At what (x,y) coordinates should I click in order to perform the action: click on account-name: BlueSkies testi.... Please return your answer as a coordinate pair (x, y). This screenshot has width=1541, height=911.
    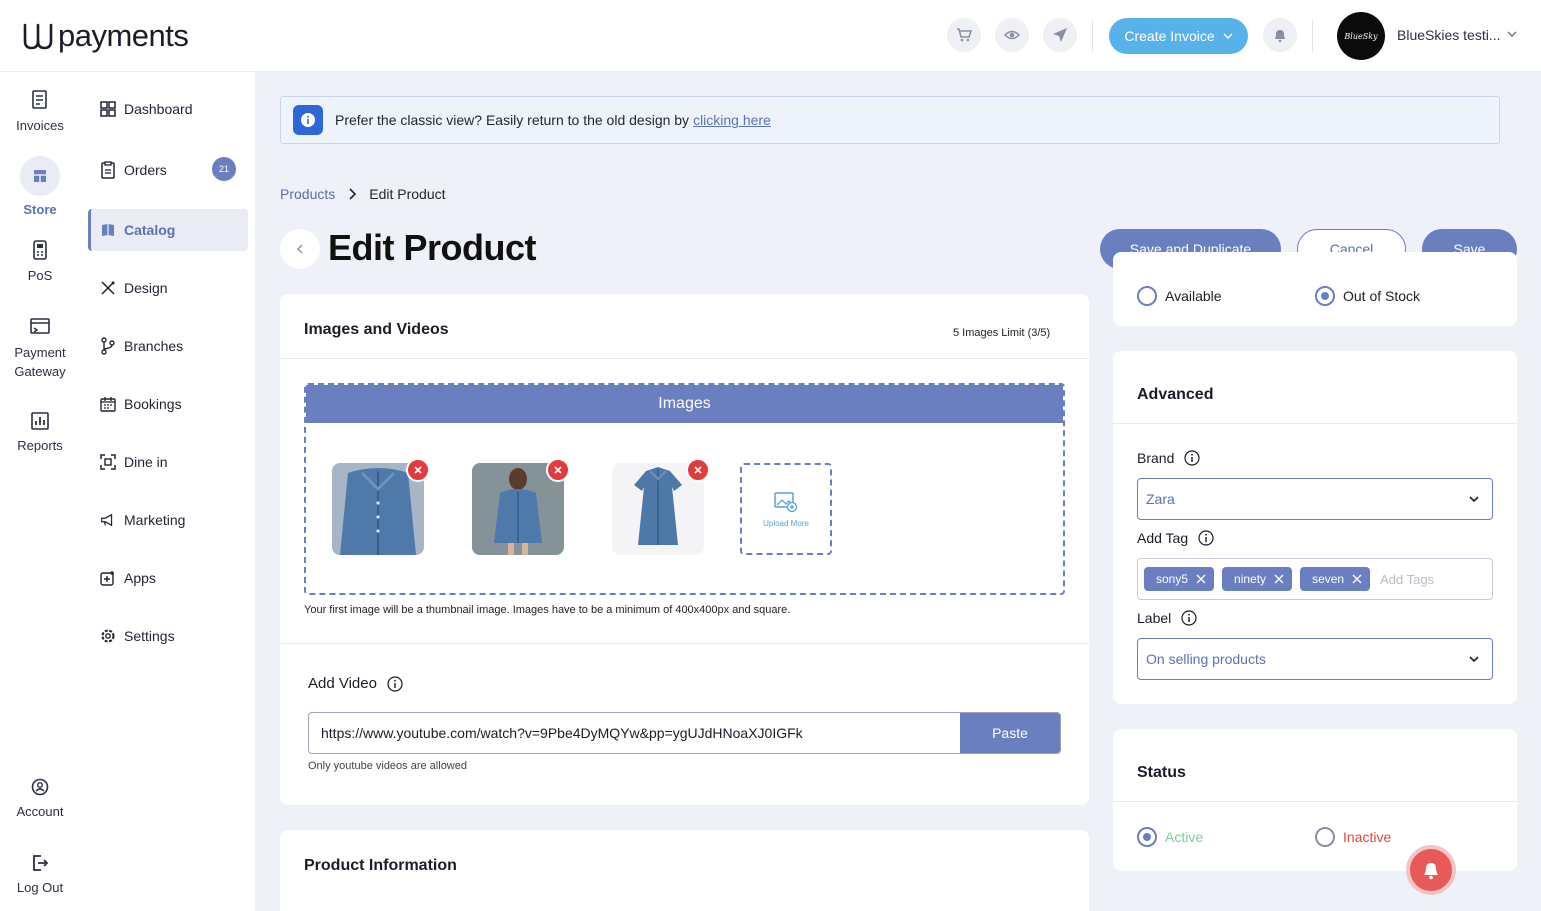
    Looking at the image, I should click on (1449, 35).